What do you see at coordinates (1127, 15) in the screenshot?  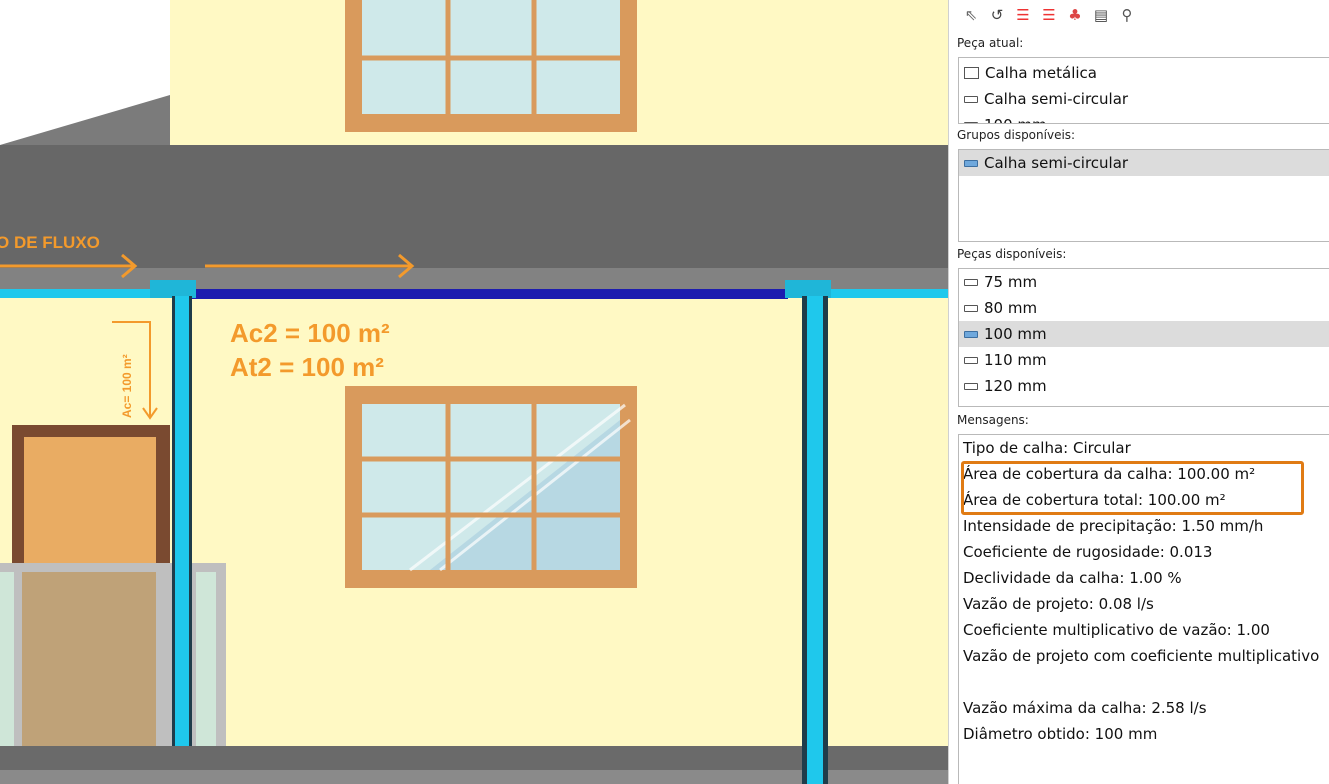 I see `search-icon: ⚲` at bounding box center [1127, 15].